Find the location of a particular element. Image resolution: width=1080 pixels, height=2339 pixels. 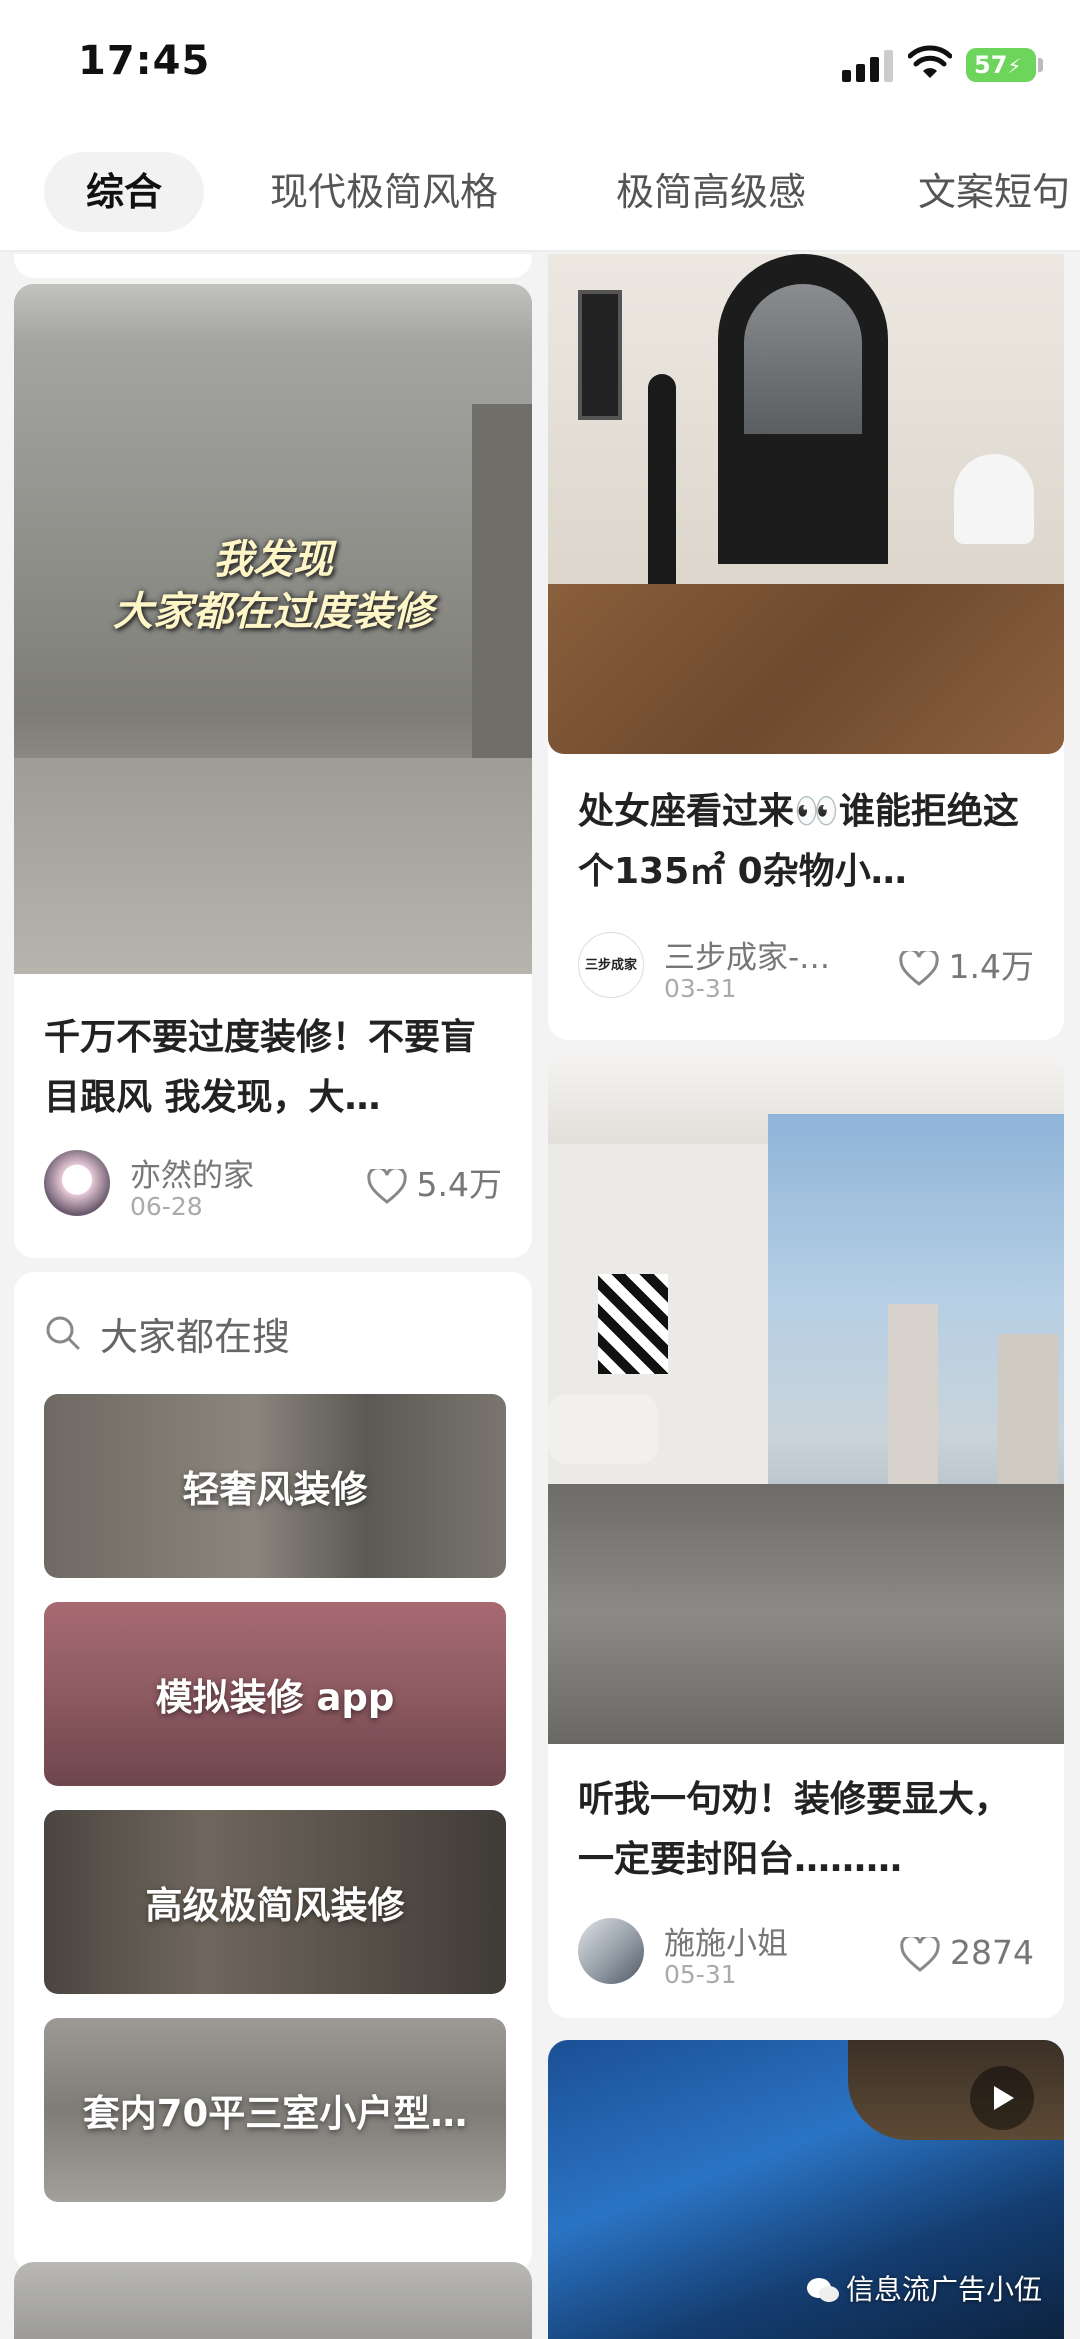

building is located at coordinates (913, 1404).